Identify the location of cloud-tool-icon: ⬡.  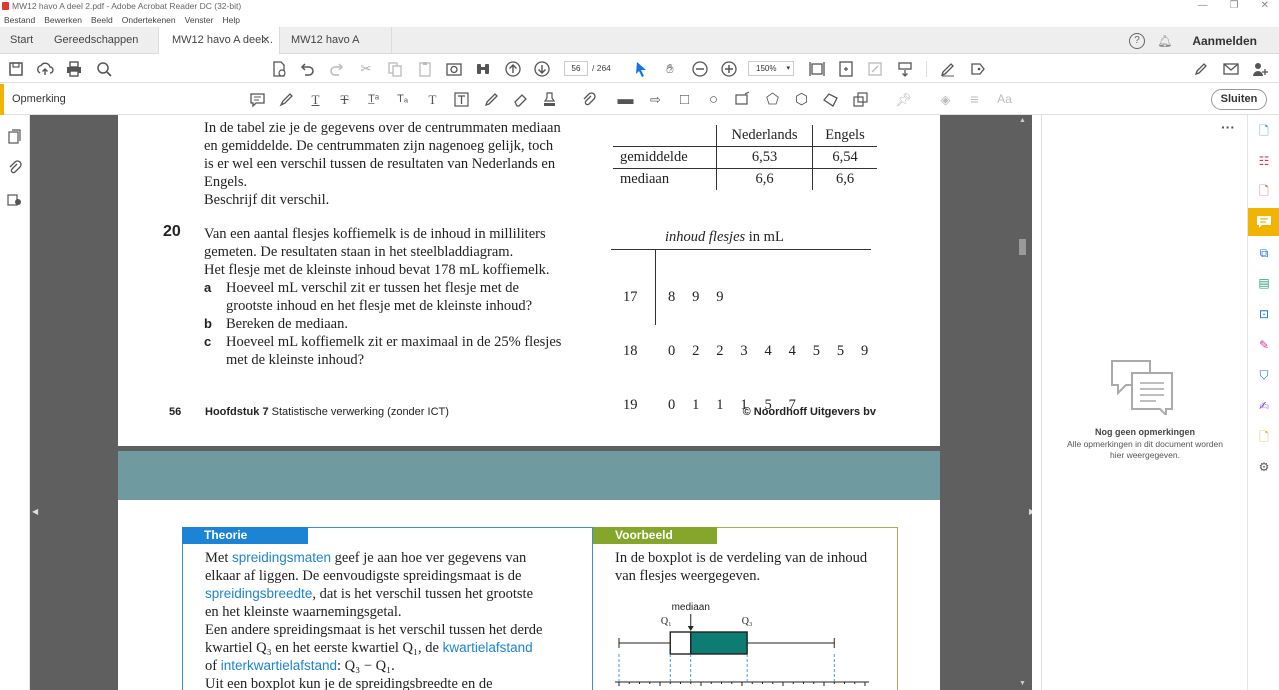
(801, 99).